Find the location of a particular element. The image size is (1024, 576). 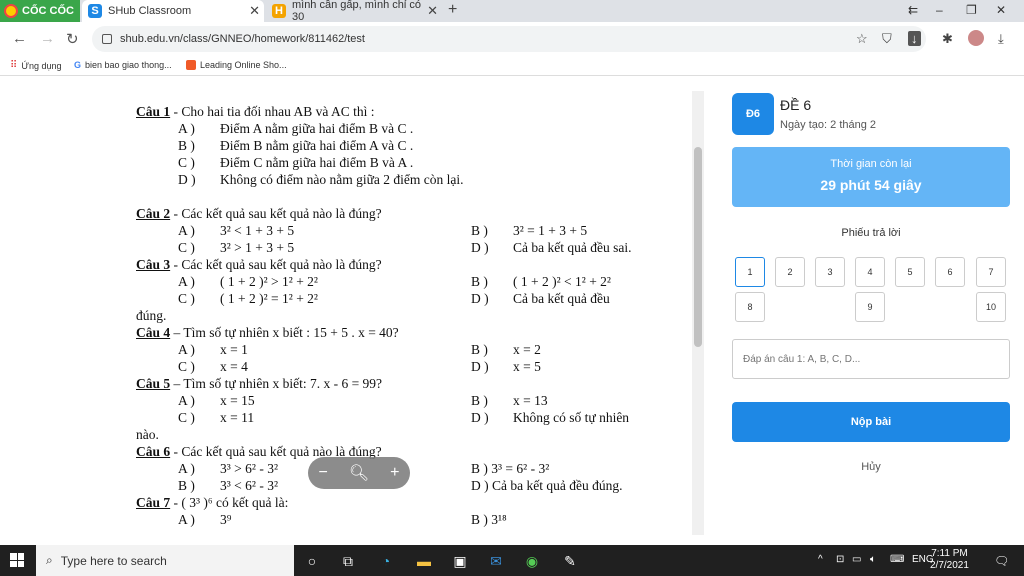

scrollbar-thumb is located at coordinates (698, 247).